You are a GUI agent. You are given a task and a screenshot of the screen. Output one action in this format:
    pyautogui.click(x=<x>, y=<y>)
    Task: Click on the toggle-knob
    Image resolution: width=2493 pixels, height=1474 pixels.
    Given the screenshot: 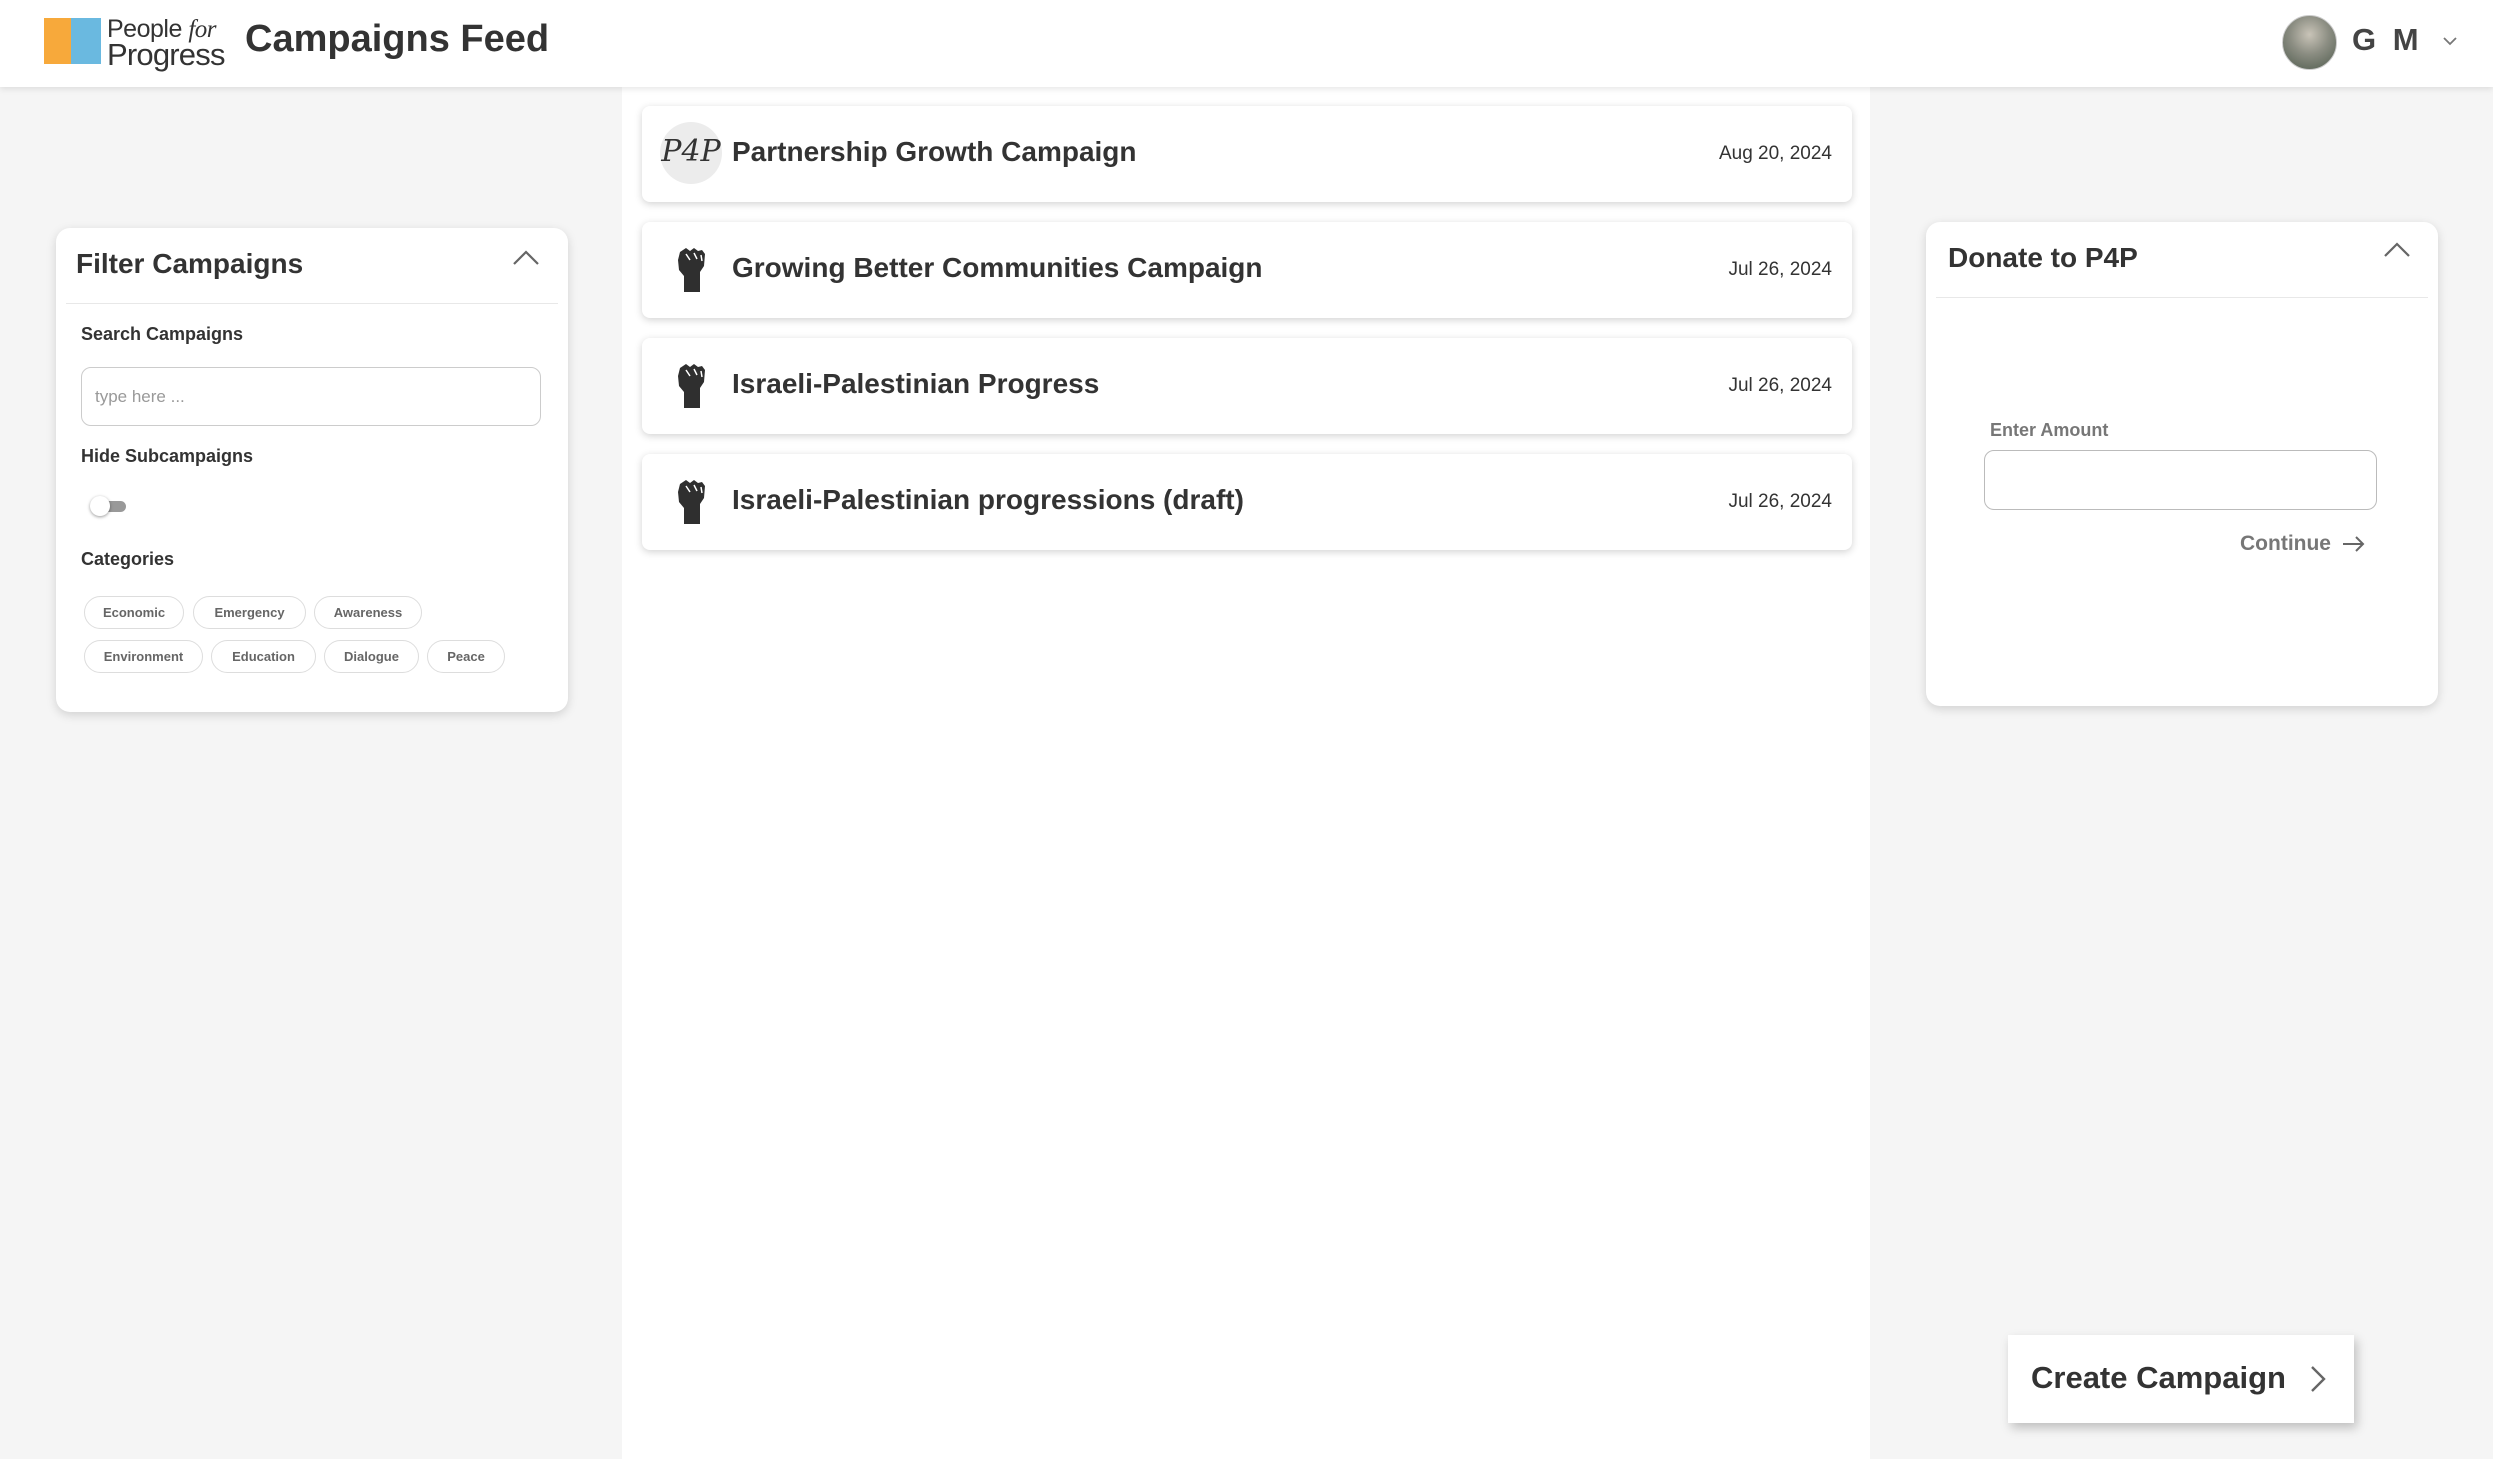 What is the action you would take?
    pyautogui.click(x=100, y=506)
    